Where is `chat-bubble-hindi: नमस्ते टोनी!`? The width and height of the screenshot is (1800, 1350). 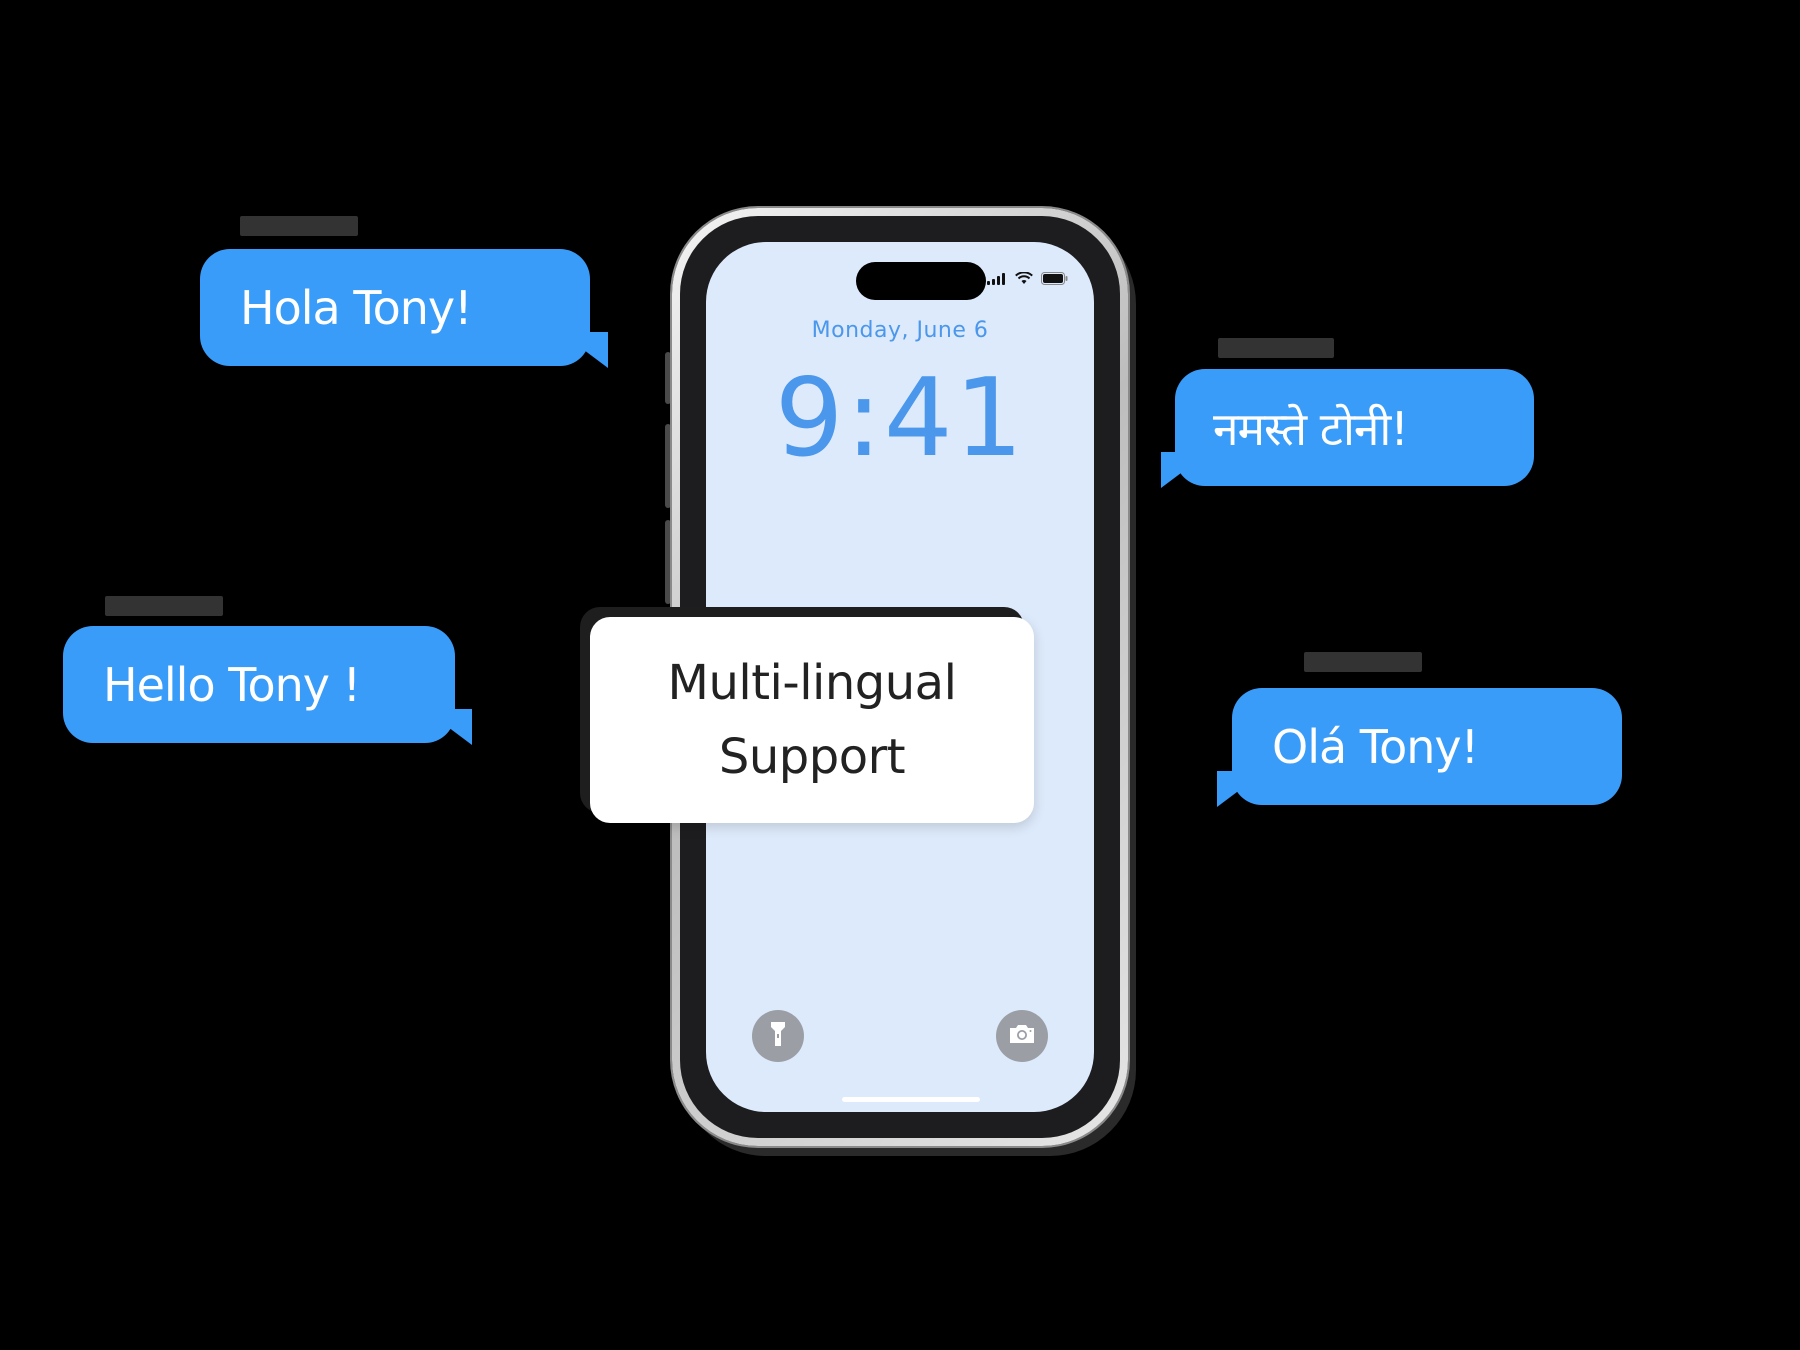
chat-bubble-hindi: नमस्ते टोनी! is located at coordinates (1354, 427).